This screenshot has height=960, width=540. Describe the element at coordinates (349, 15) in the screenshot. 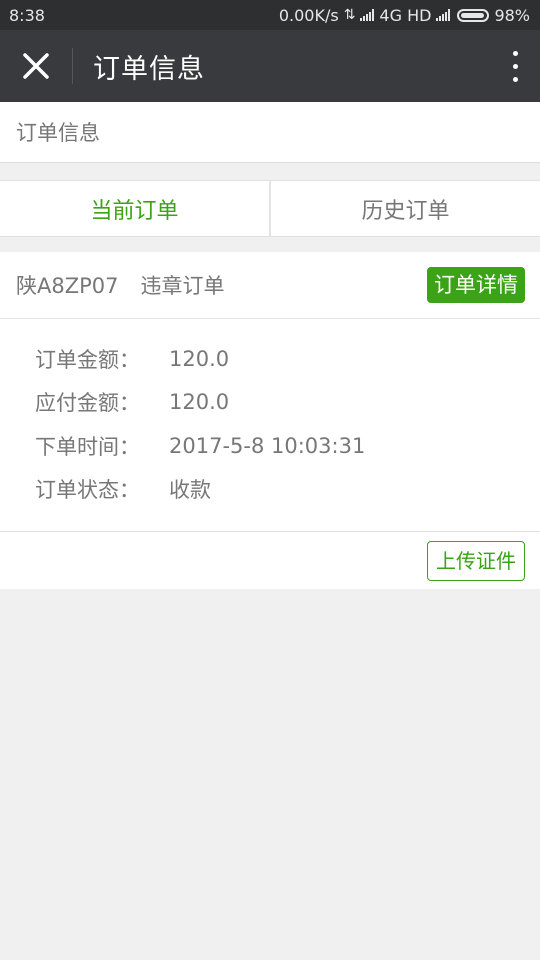

I see `data-transfer-icon: ⇅` at that location.